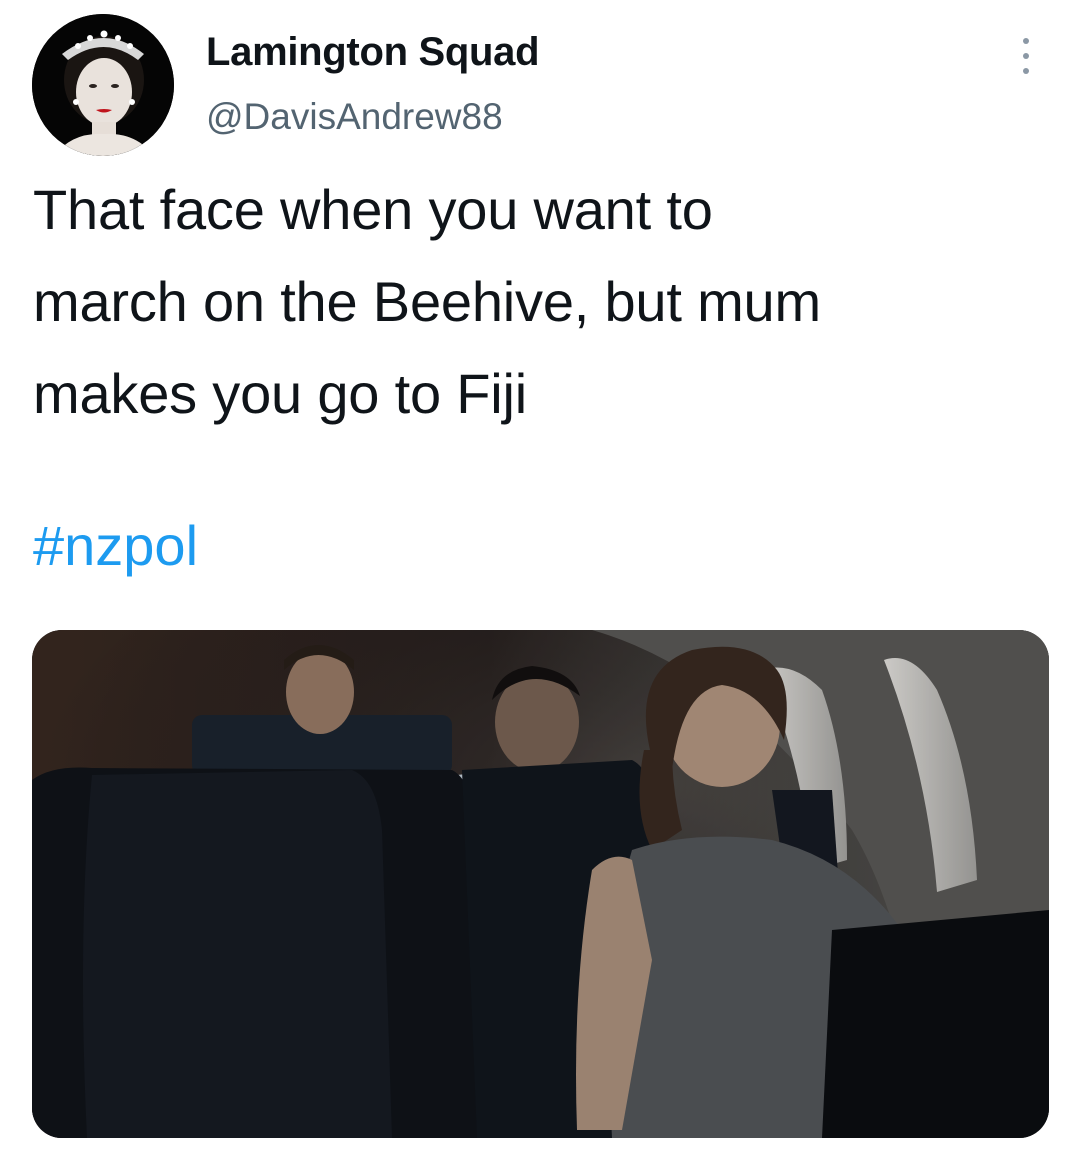 This screenshot has height=1158, width=1080. I want to click on tweet-text-line: That face when you want to, so click(373, 209).